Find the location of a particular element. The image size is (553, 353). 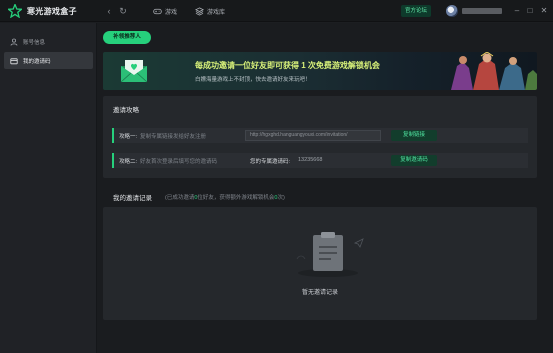

tab-library: 游戏库 is located at coordinates (210, 11).